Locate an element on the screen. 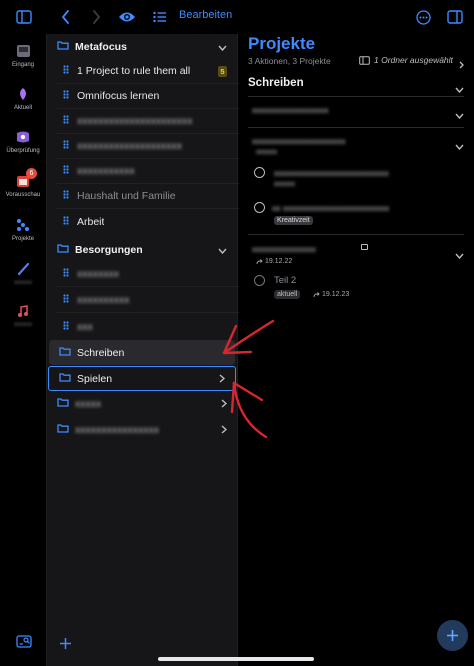 This screenshot has height=666, width=474. sidebar-project-work: Arbeit is located at coordinates (148, 221).